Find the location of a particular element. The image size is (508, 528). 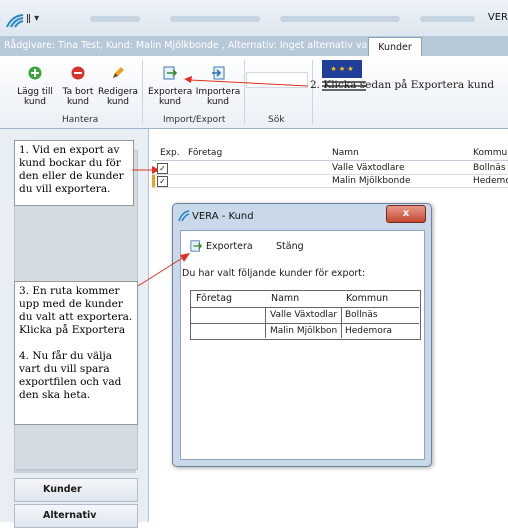

group-label-import-export: Import/Export is located at coordinates (194, 120).